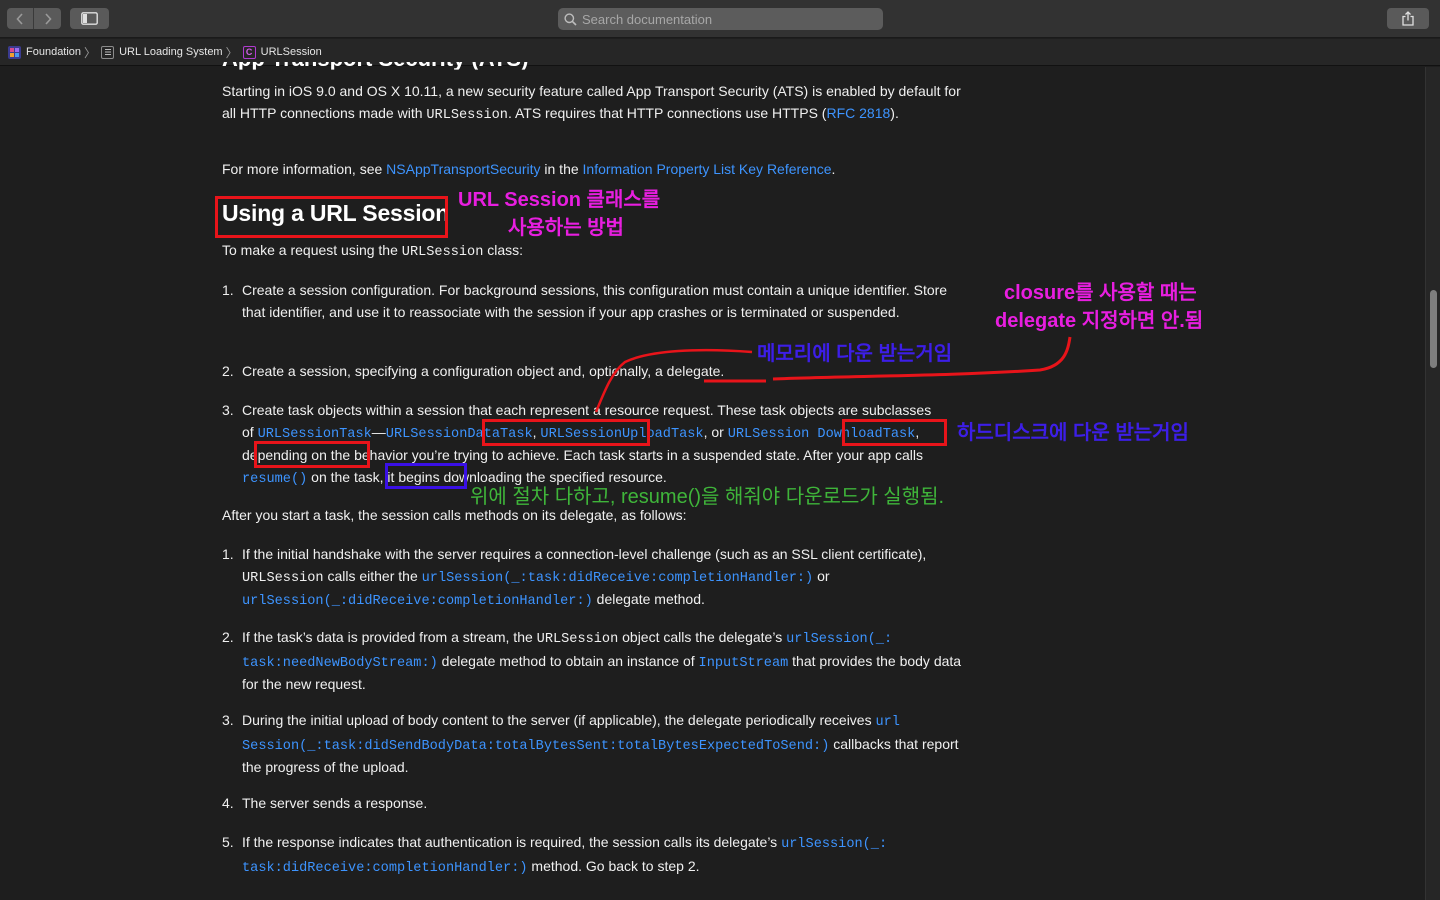 This screenshot has width=1440, height=900. Describe the element at coordinates (922, 358) in the screenshot. I see `delegate-arrow-stroke` at that location.